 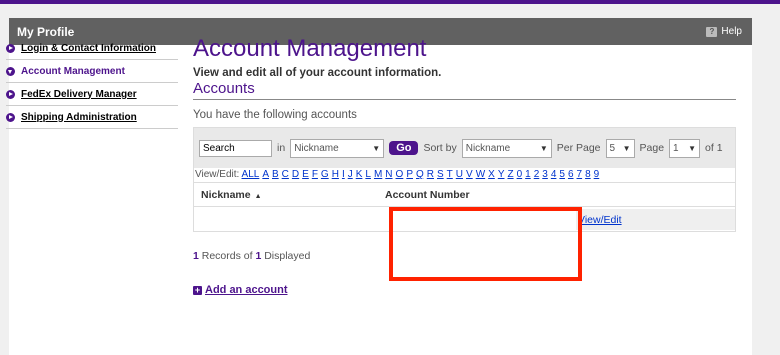 What do you see at coordinates (409, 174) in the screenshot?
I see `alpha-letter-link: P` at bounding box center [409, 174].